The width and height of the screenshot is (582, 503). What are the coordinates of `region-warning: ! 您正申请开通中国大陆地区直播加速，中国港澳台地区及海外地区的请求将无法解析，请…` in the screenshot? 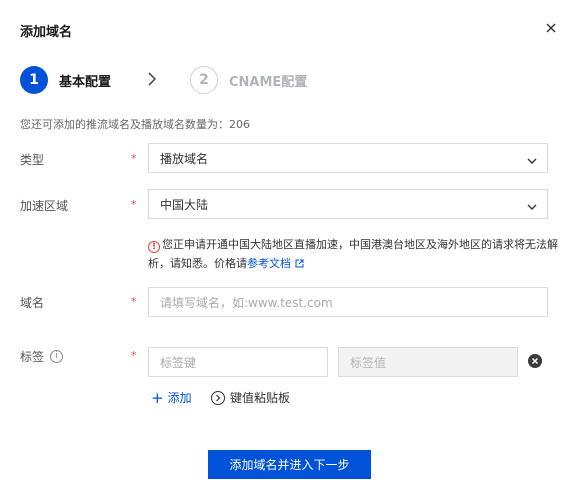 It's located at (353, 254).